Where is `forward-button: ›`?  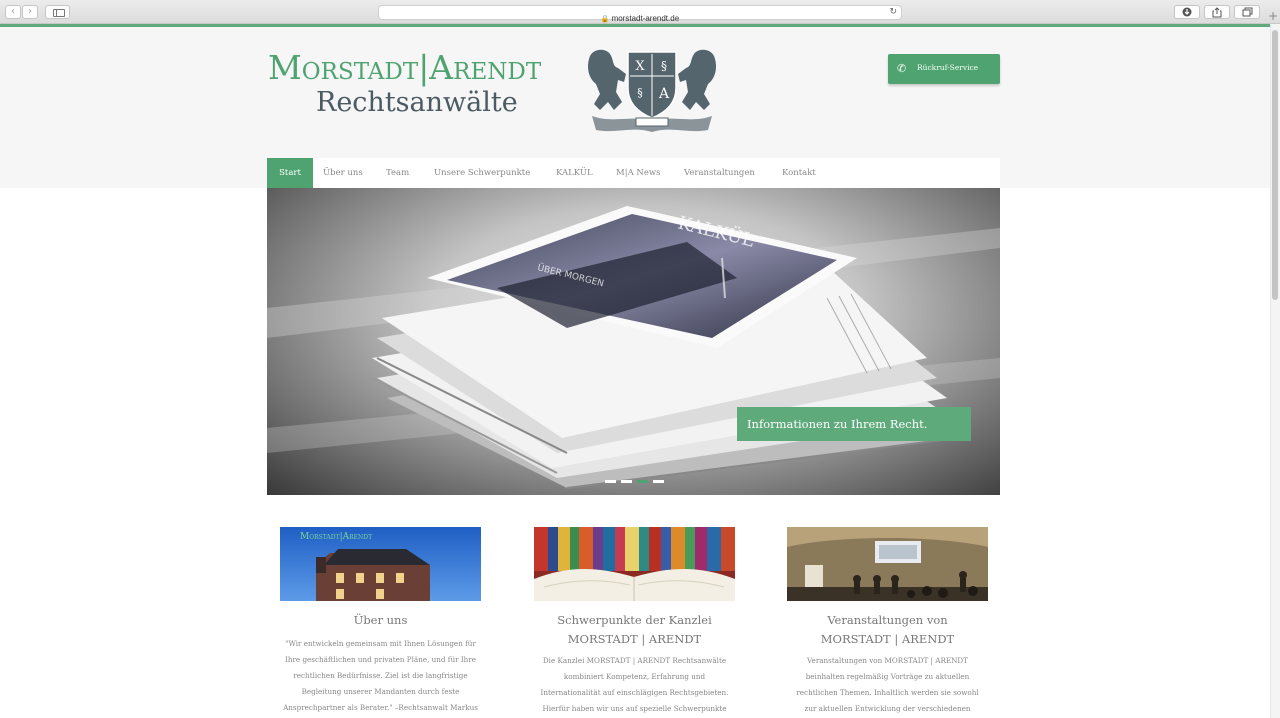
forward-button: › is located at coordinates (30, 12).